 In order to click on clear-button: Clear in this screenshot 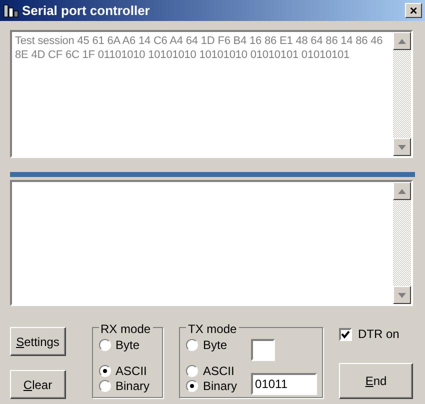, I will do `click(38, 384)`.